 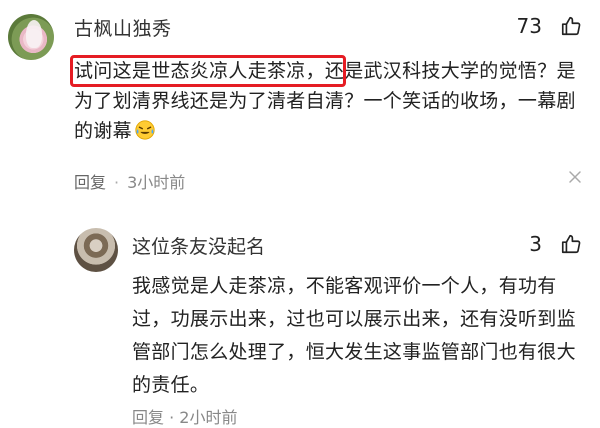 What do you see at coordinates (145, 130) in the screenshot?
I see `crying-laughing-emoji-icon` at bounding box center [145, 130].